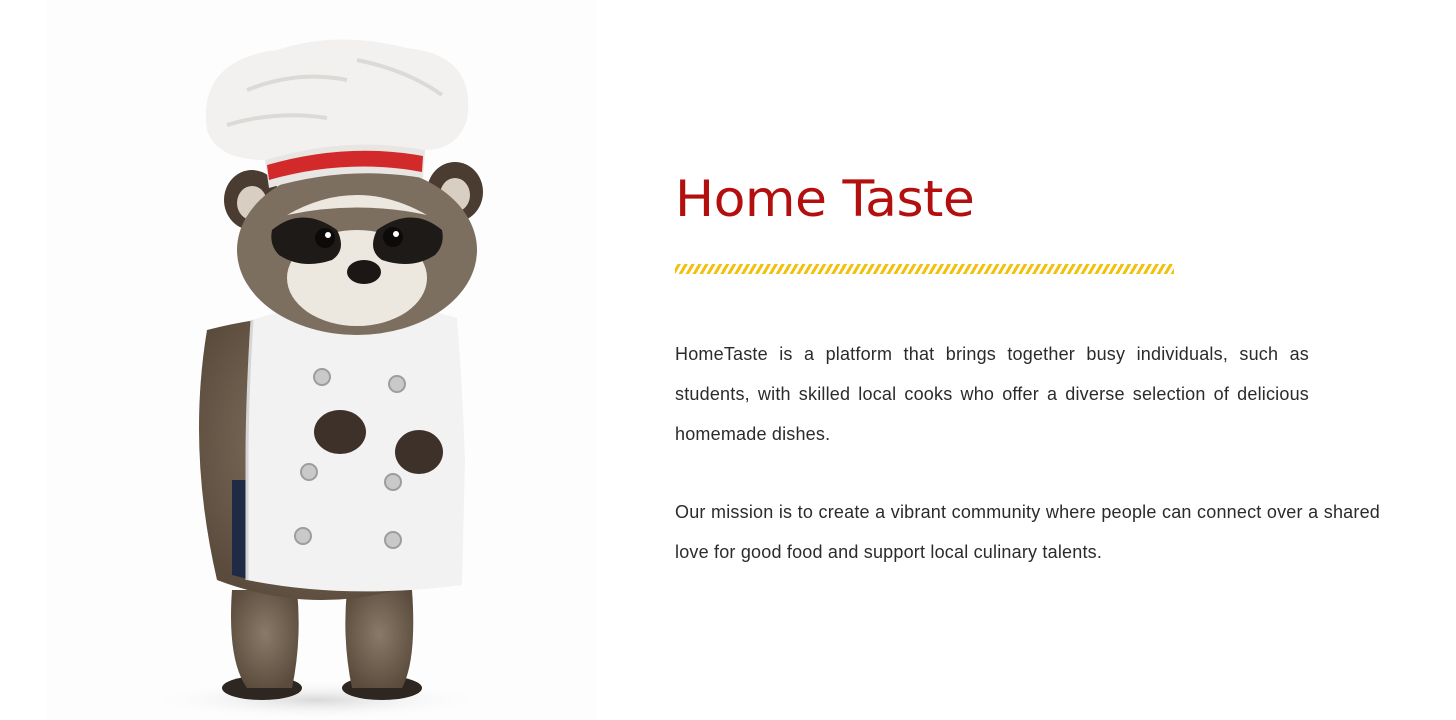 Image resolution: width=1456 pixels, height=720 pixels. Describe the element at coordinates (825, 199) in the screenshot. I see `page-title: Home Taste` at that location.